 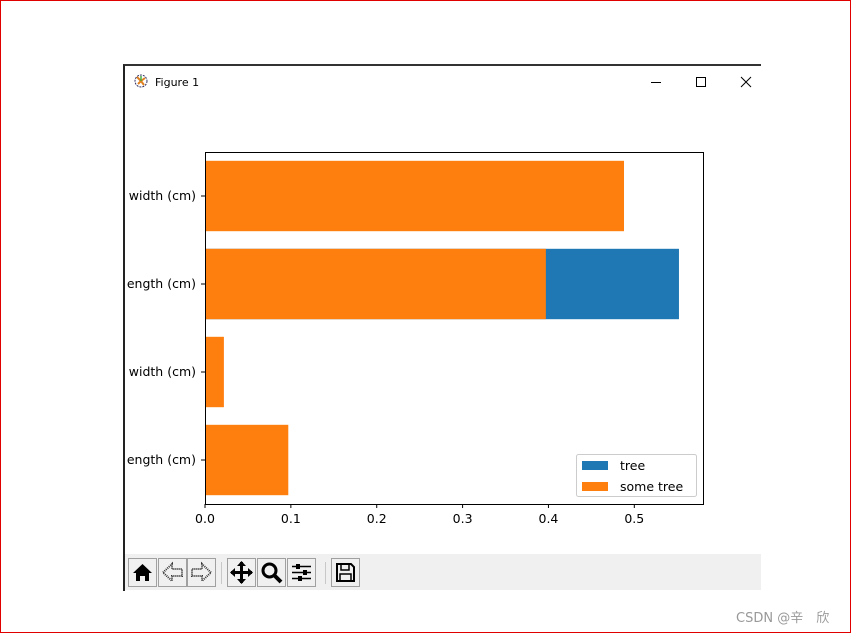 I want to click on save-icon, so click(x=345, y=572).